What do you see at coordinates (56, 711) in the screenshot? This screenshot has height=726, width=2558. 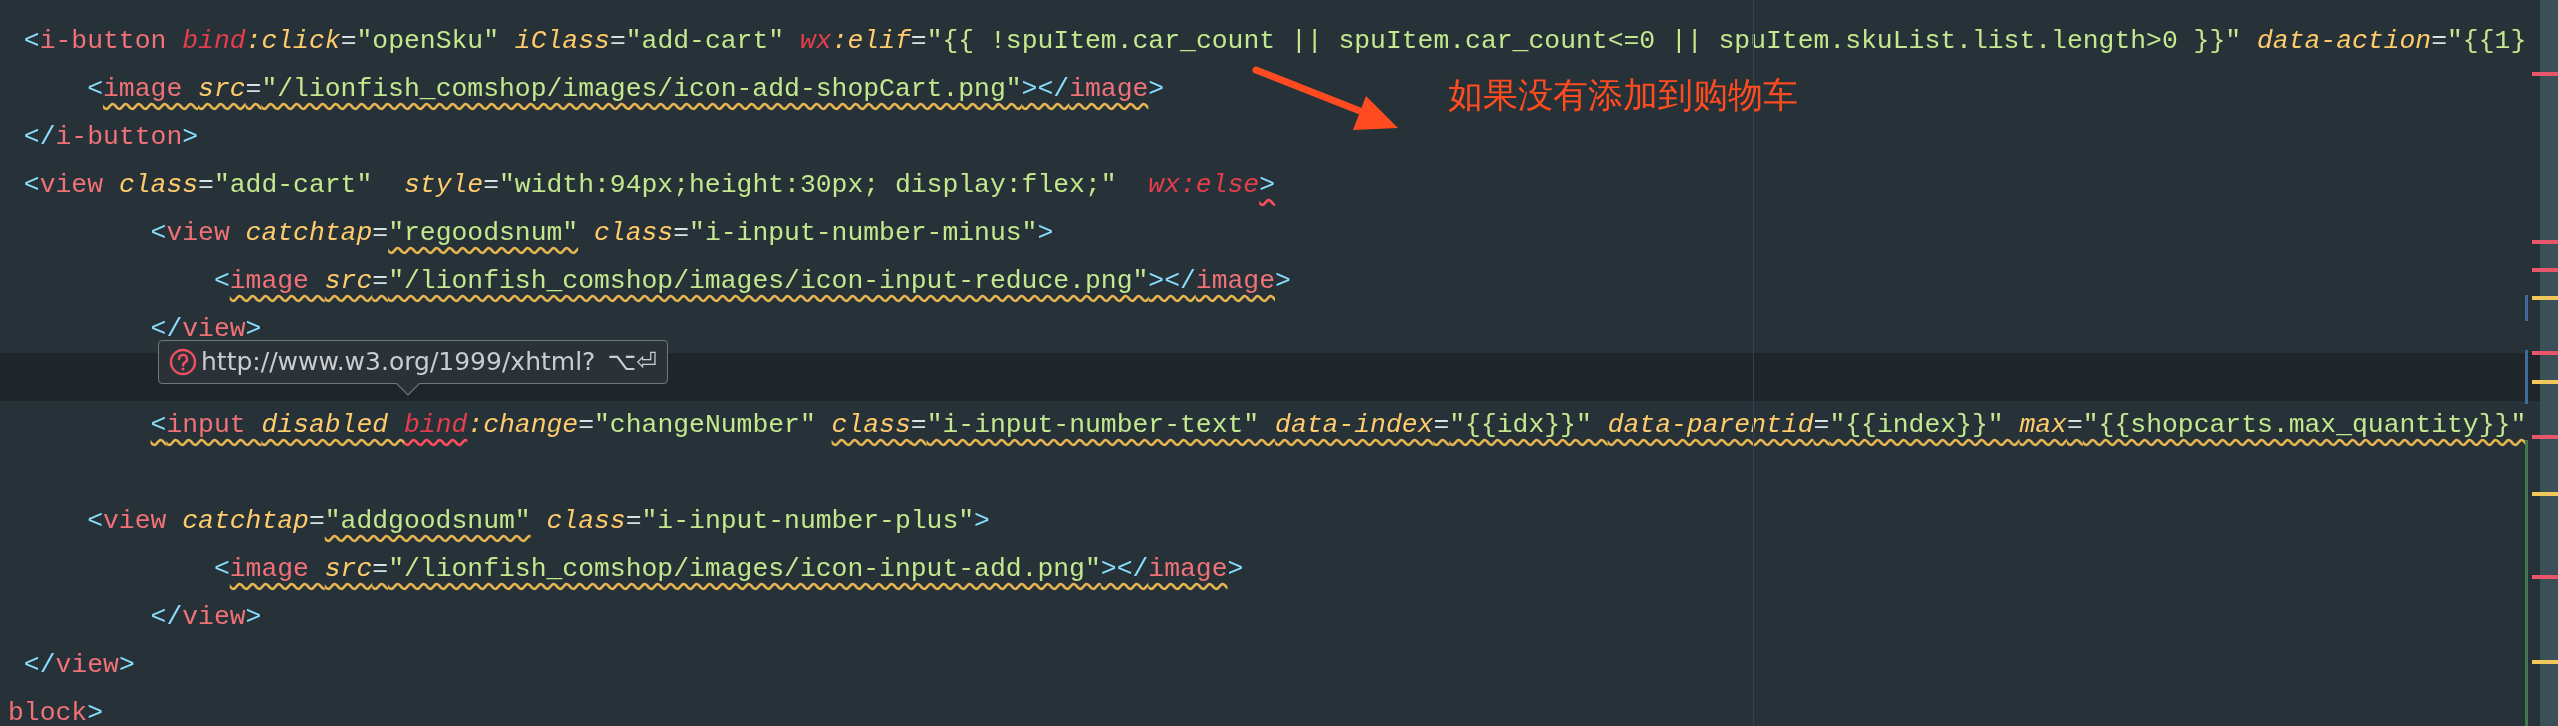 I see `code-line: block>` at bounding box center [56, 711].